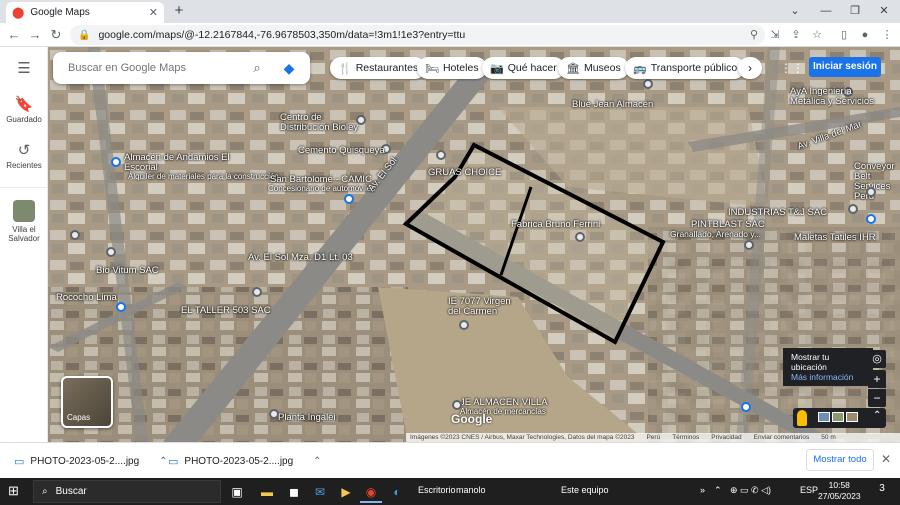 Image resolution: width=900 pixels, height=505 pixels. I want to click on map-label: Av. El Sol Mza. D1 Lt. 03, so click(300, 257).